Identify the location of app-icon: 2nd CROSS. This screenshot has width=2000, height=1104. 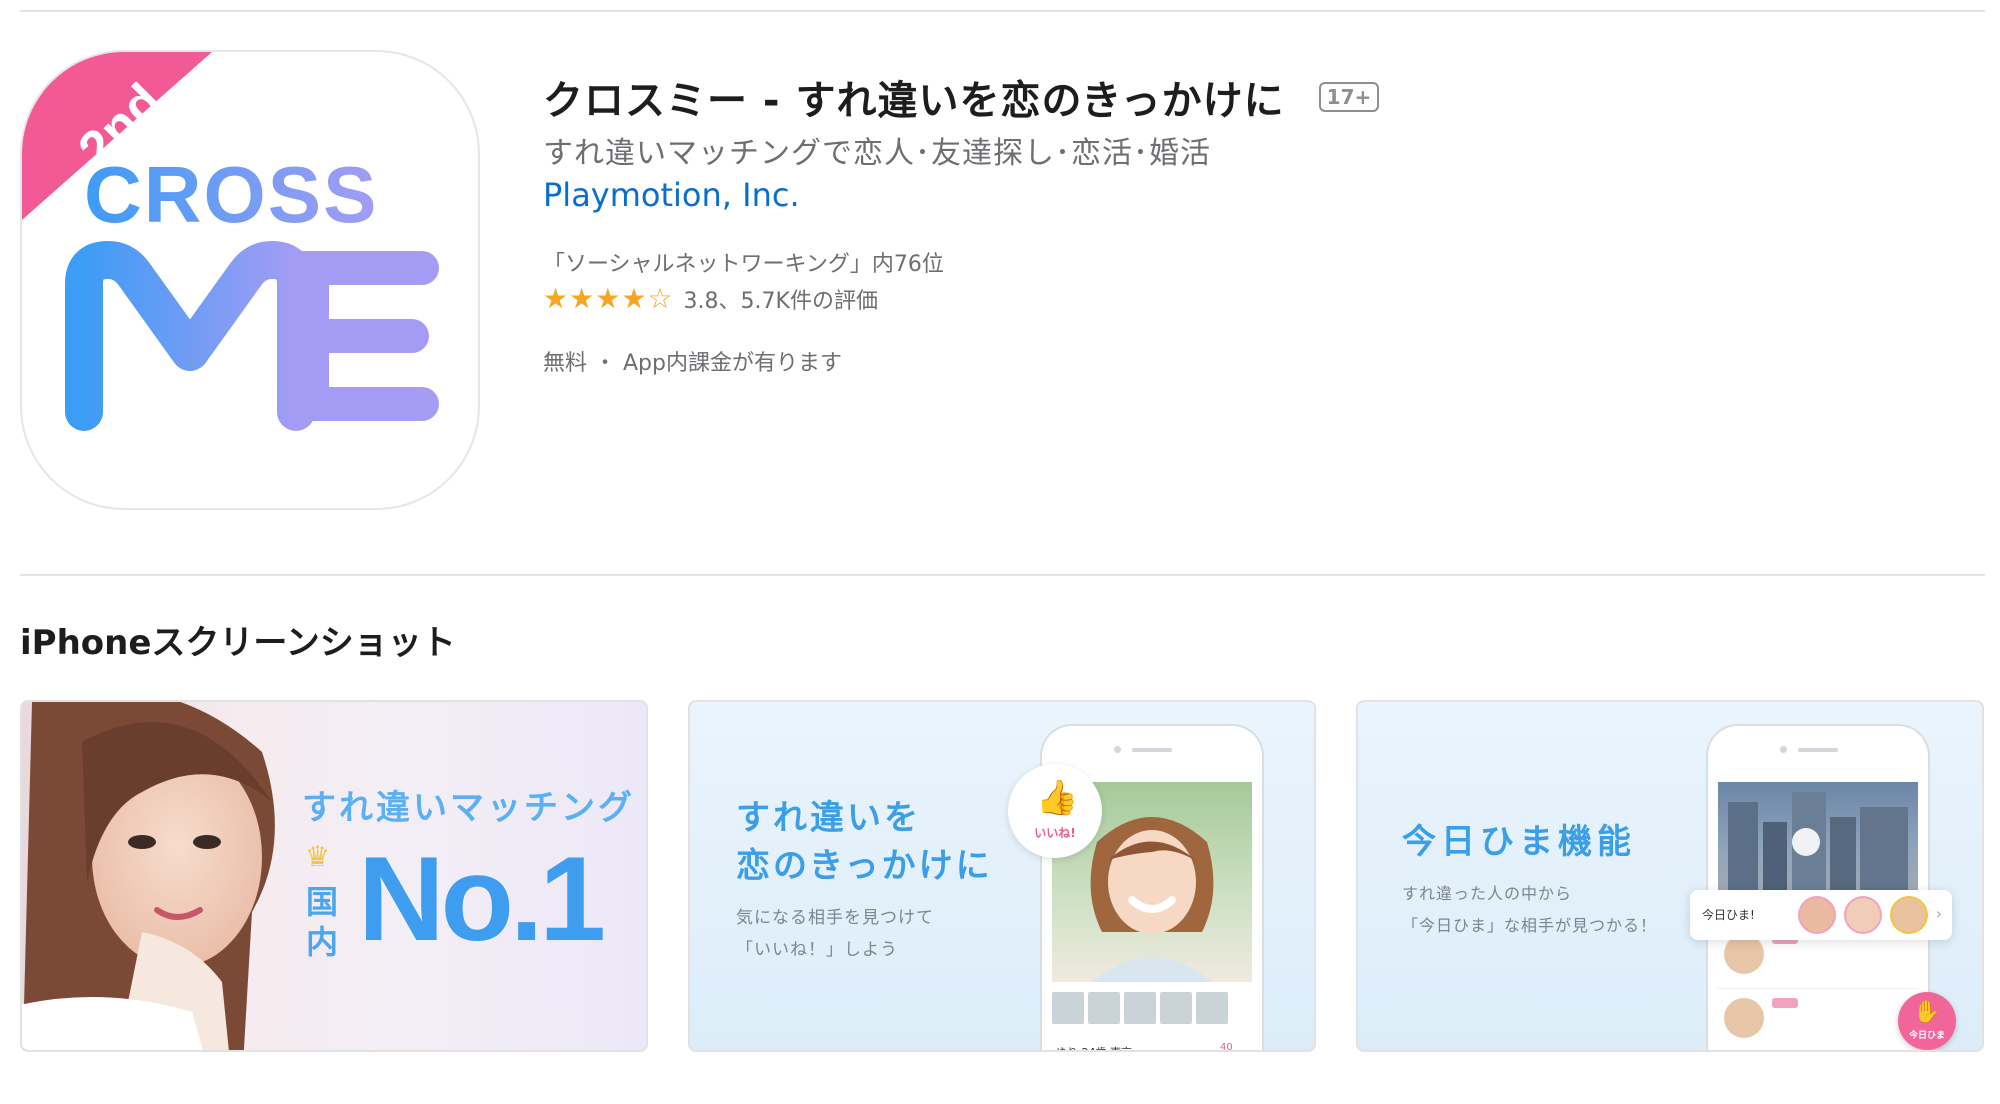
(250, 280).